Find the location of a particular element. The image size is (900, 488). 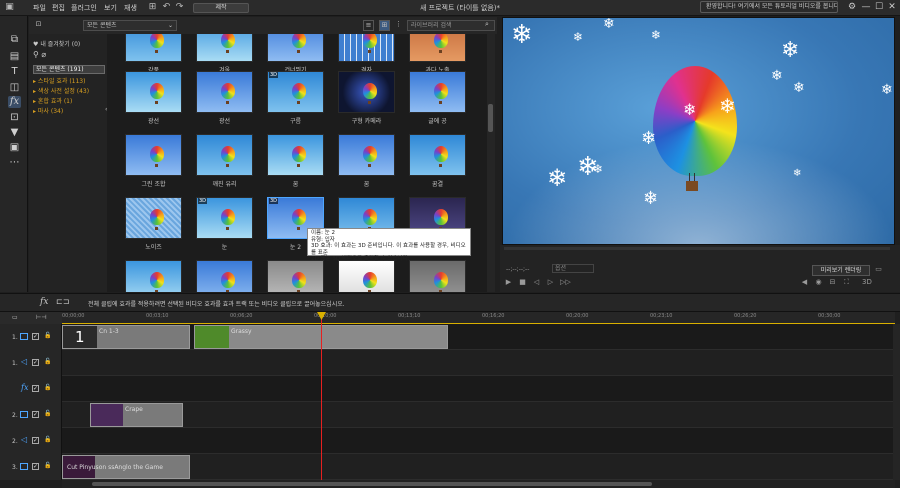

category-dropdown: 모든 콘텐츠 ⌄ is located at coordinates (130, 25).